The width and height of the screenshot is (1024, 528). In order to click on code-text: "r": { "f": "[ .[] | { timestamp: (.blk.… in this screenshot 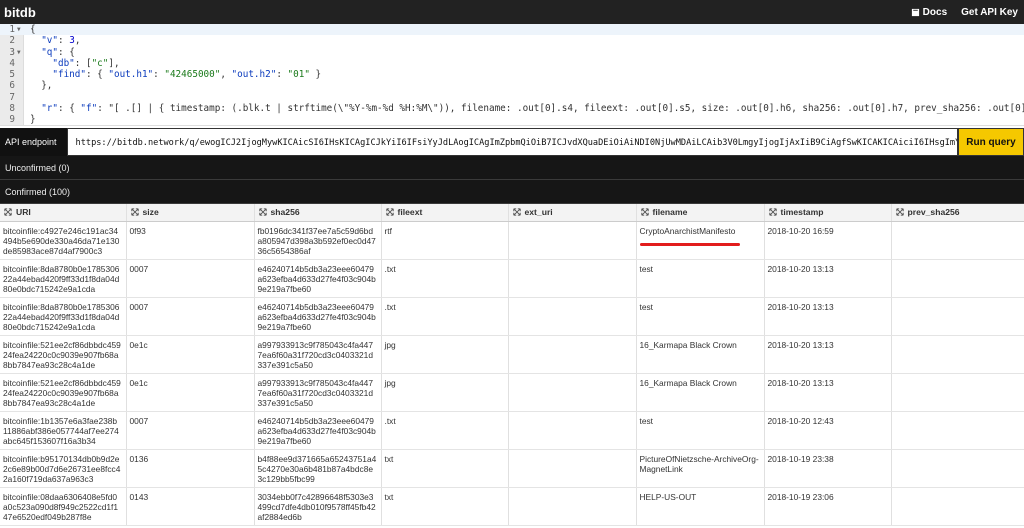, I will do `click(532, 109)`.